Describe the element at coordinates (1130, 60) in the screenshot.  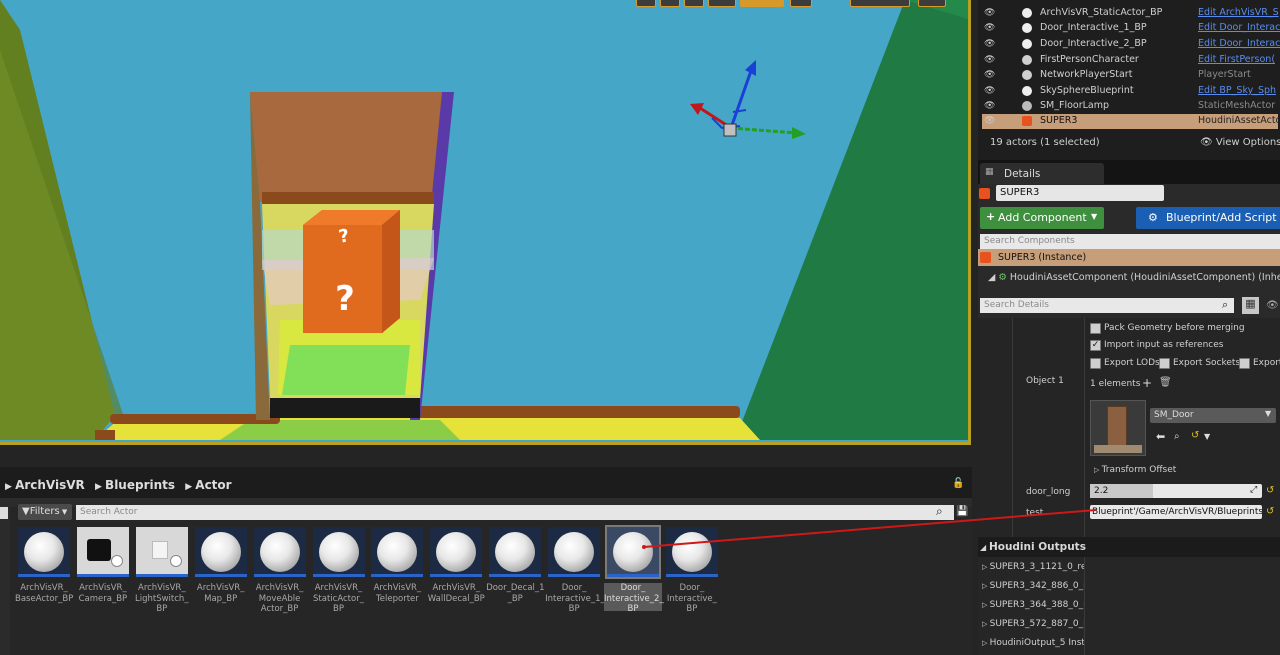
I see `outliner-row: 👁 FirstPersonCharacter Edit FirstPerson(` at that location.